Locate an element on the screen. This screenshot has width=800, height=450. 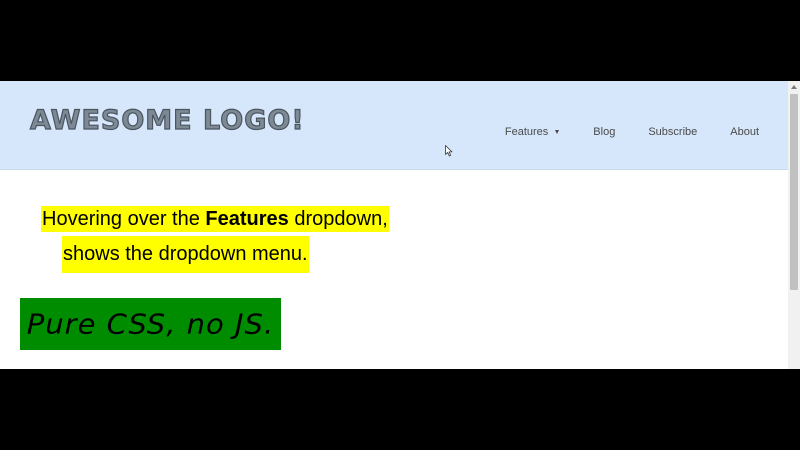
caret-down-icon is located at coordinates (557, 132).